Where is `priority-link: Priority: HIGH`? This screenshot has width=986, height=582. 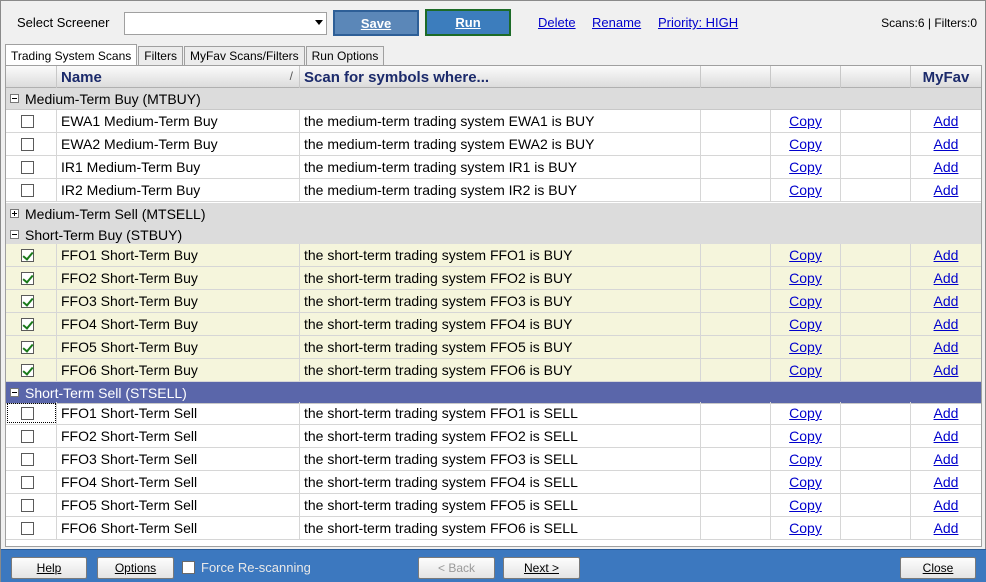
priority-link: Priority: HIGH is located at coordinates (698, 22).